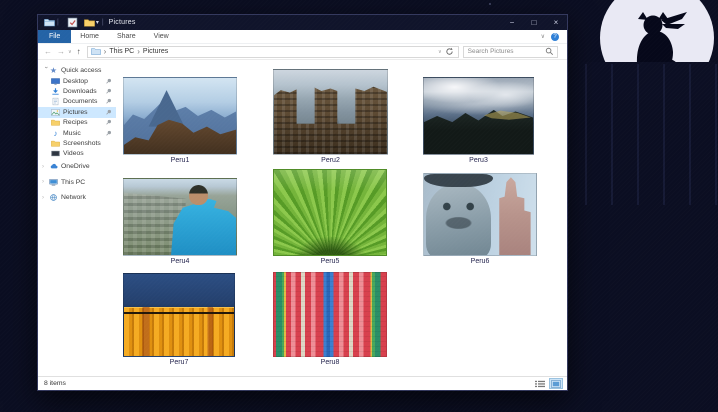 The width and height of the screenshot is (718, 412). I want to click on sidebar-item-label: Documents, so click(80, 102).